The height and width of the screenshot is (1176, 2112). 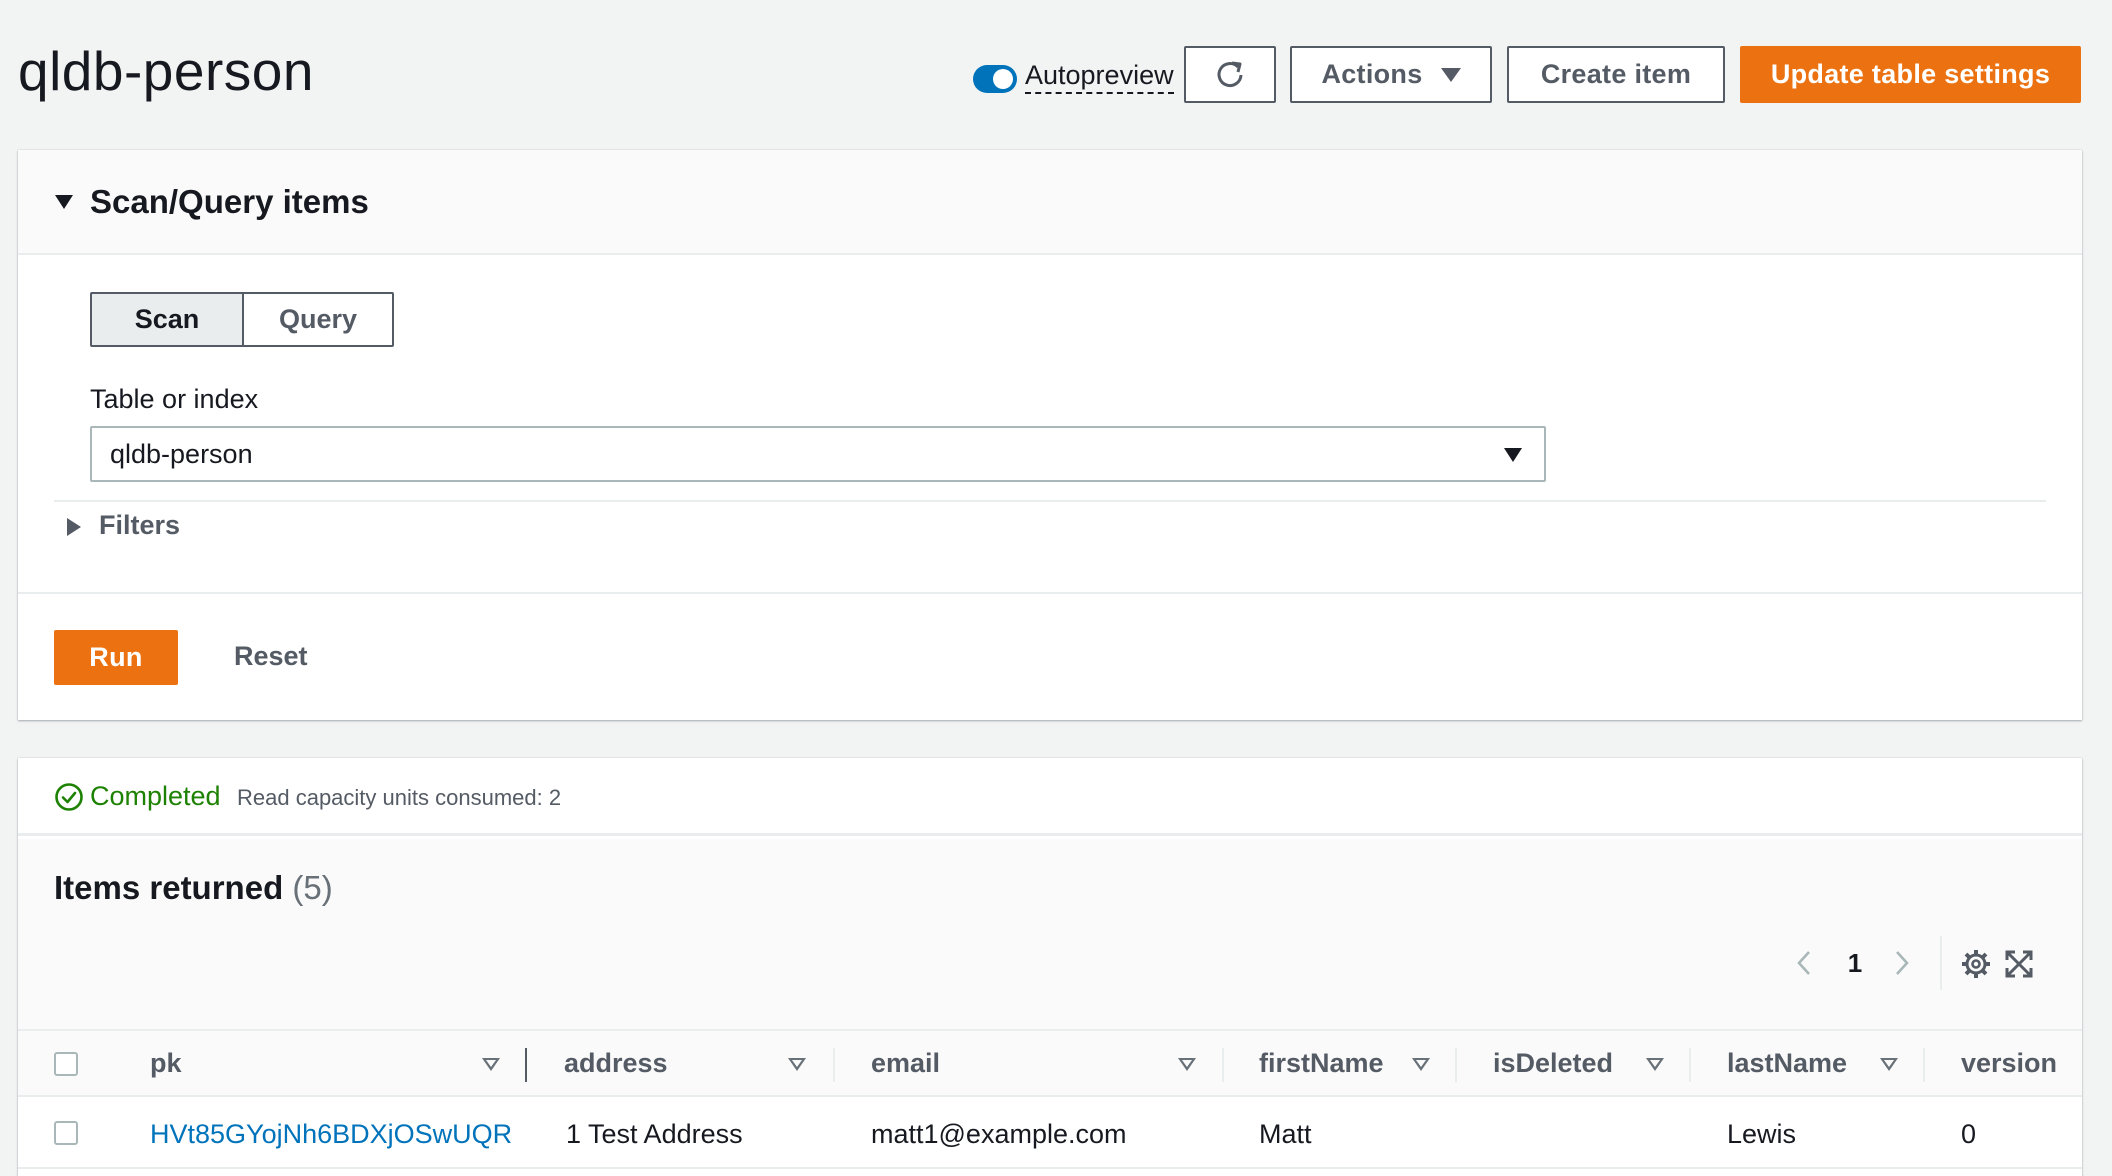 I want to click on create-item-button: Create item, so click(x=1616, y=74).